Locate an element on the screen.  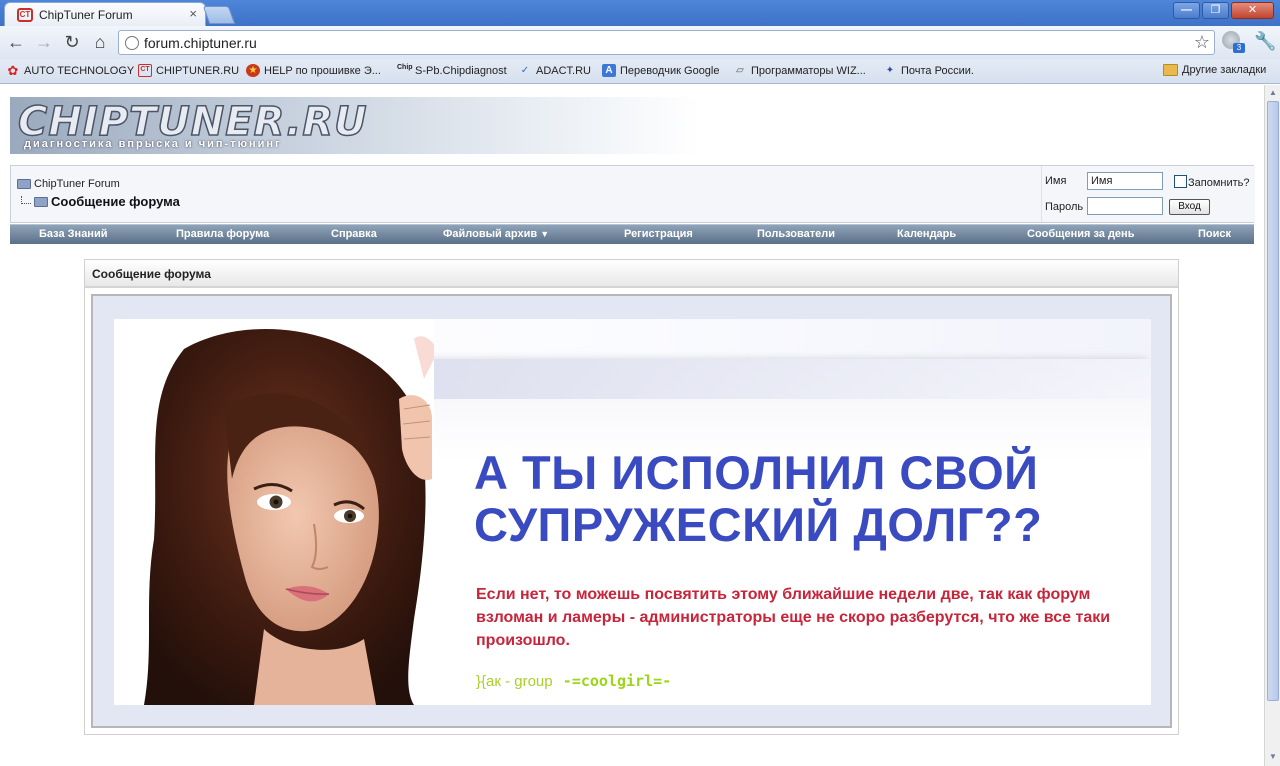
flower-icon: ✿ is located at coordinates (13, 70).